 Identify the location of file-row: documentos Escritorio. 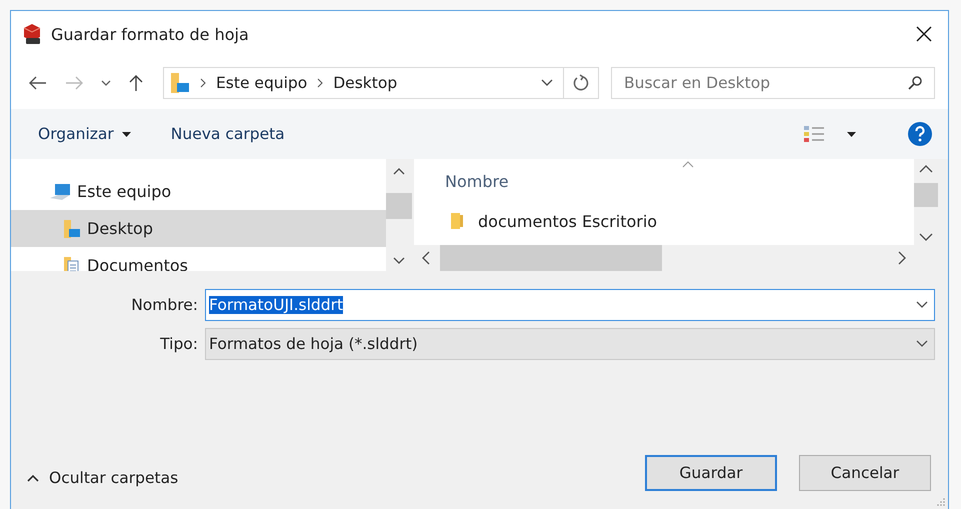
(679, 221).